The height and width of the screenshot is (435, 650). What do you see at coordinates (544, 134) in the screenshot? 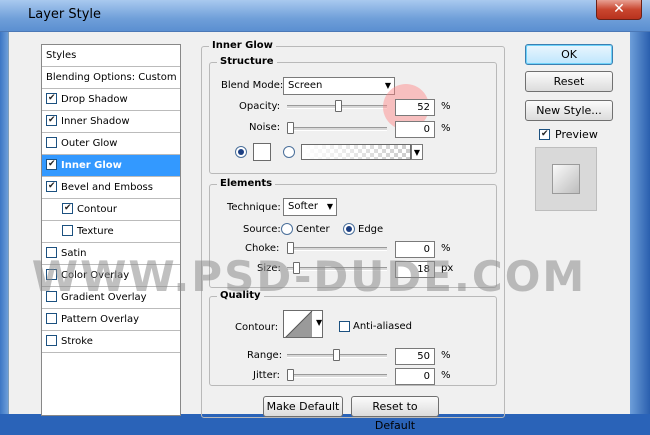
I see `preview-checkbox` at bounding box center [544, 134].